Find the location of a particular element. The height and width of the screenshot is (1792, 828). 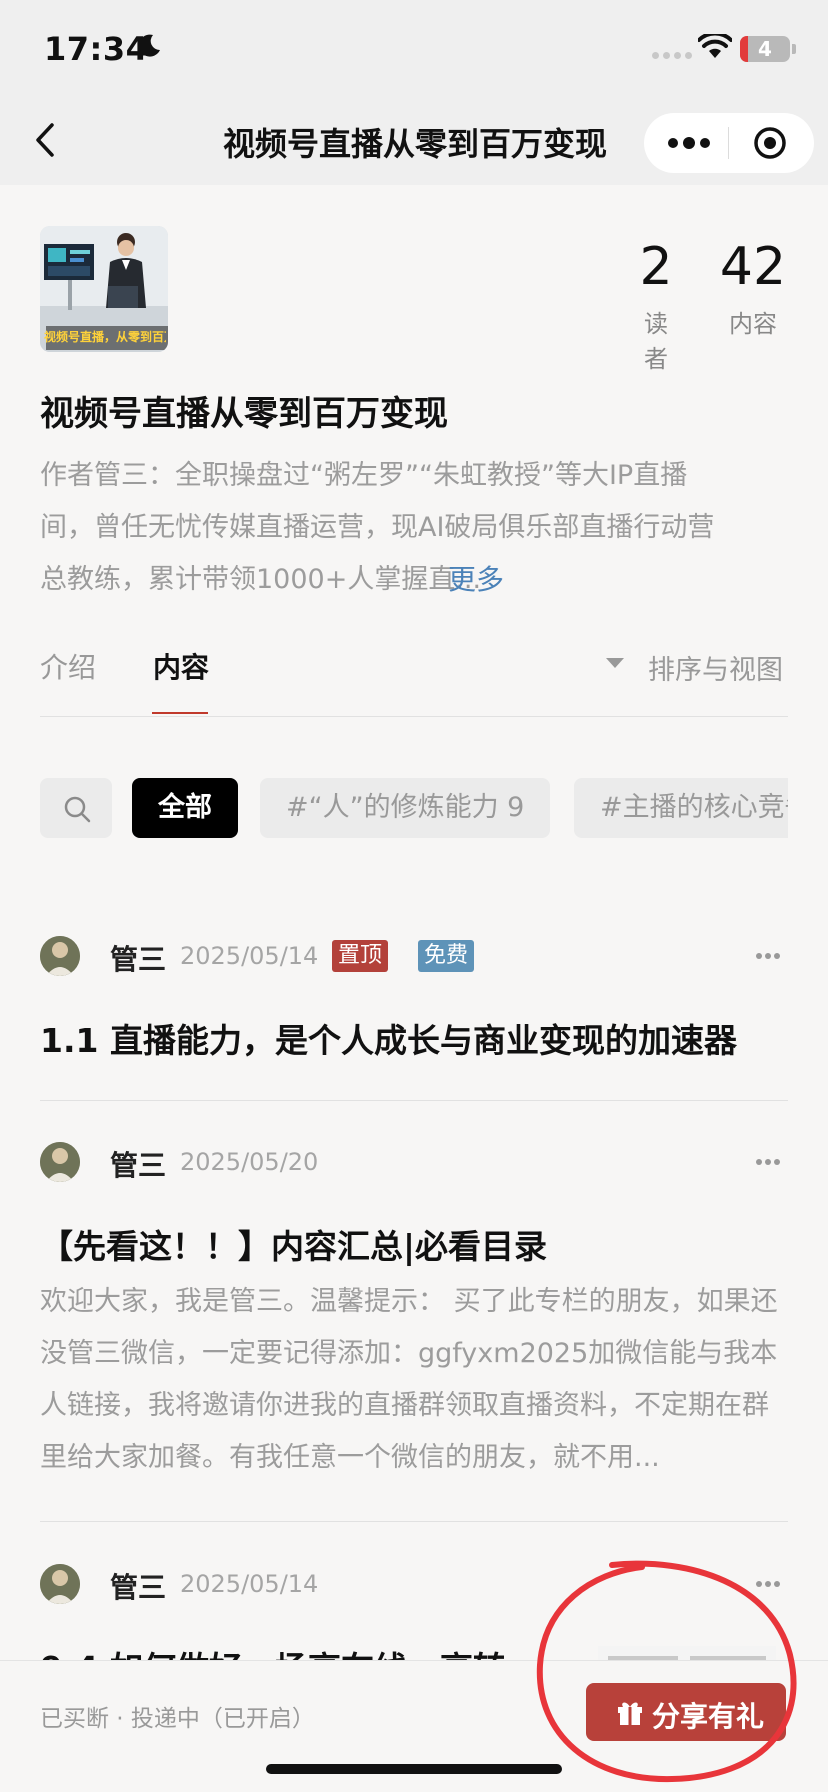

share-gift-button: 分享有礼 is located at coordinates (686, 1712).